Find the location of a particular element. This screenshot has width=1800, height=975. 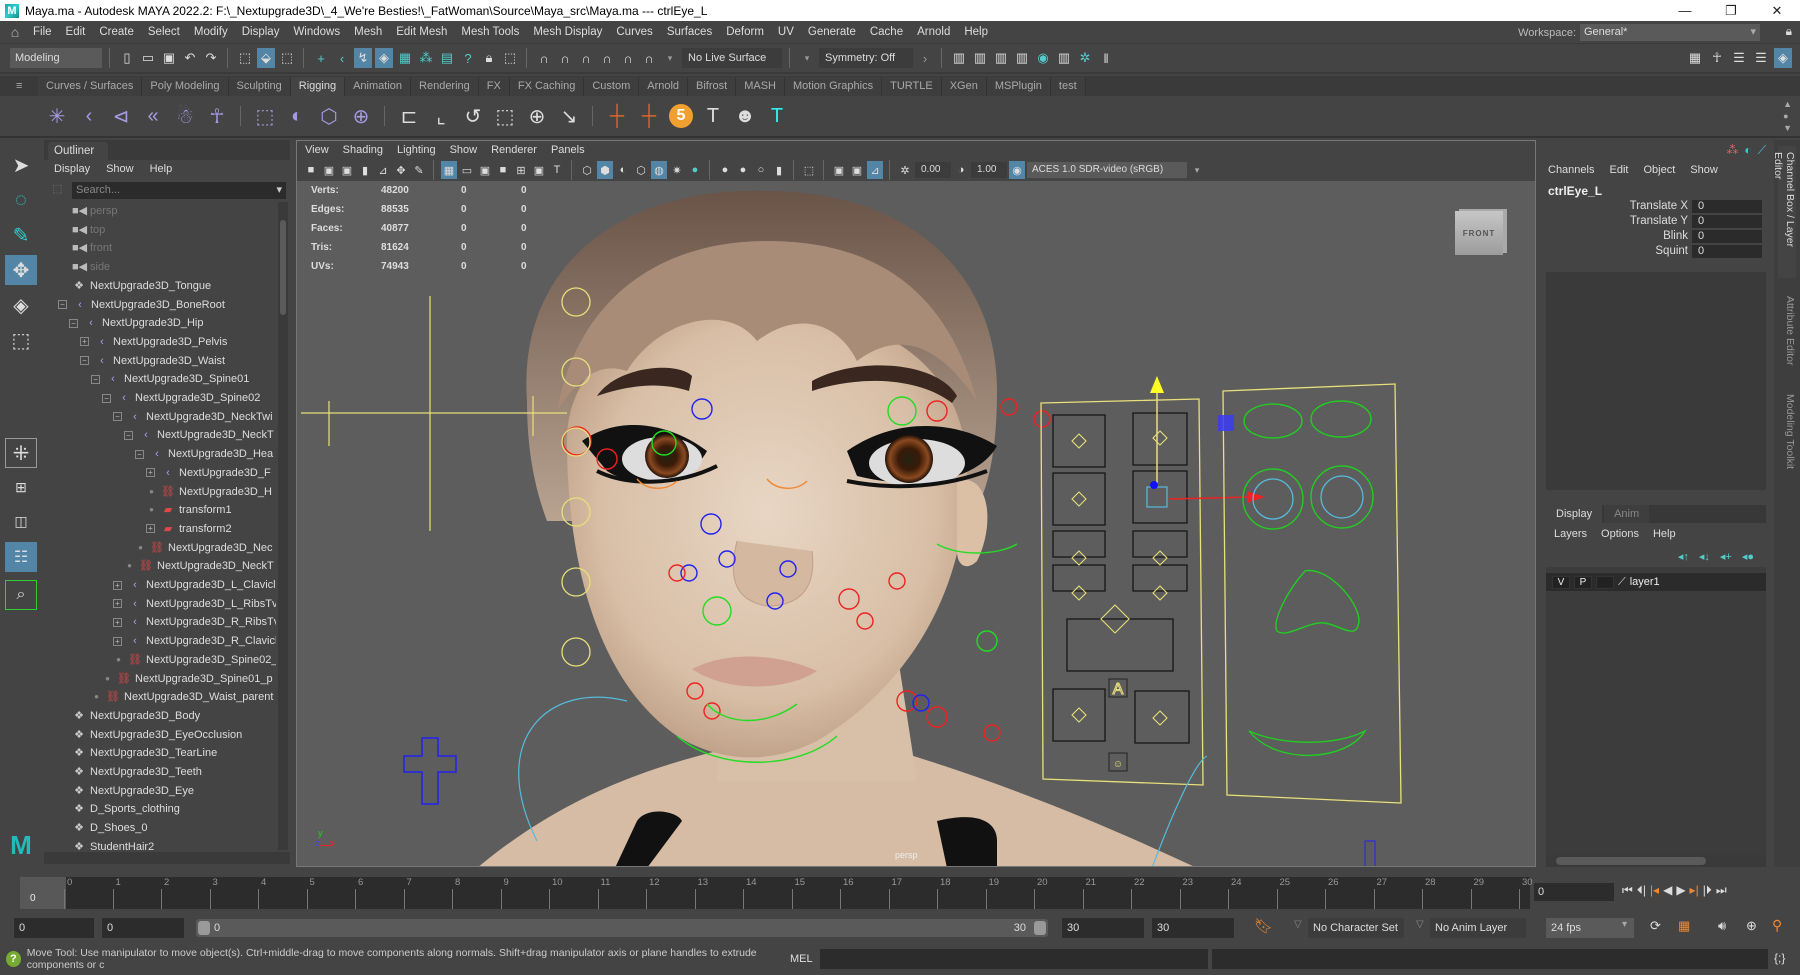

outliner-horizontal-scrollbar is located at coordinates (167, 858).